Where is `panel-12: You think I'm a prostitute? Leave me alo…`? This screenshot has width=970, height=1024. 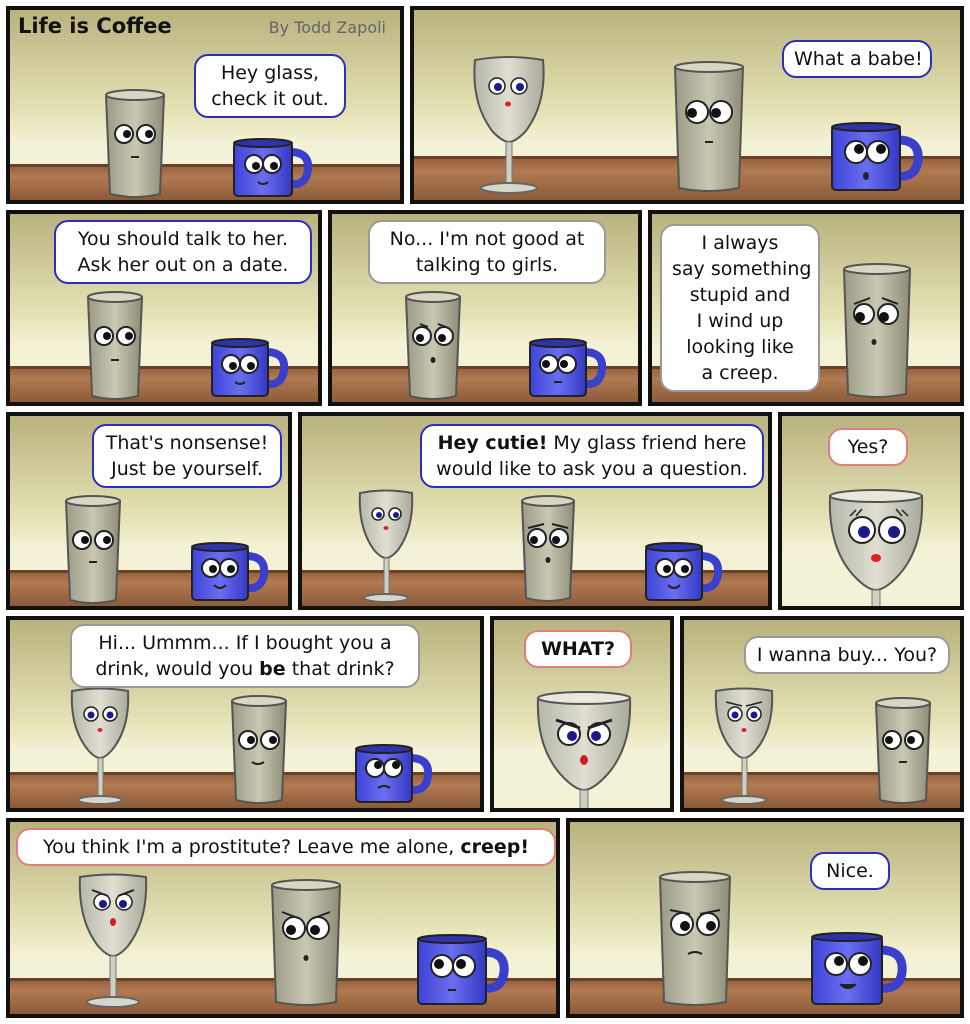
panel-12: You think I'm a prostitute? Leave me alo… is located at coordinates (283, 918).